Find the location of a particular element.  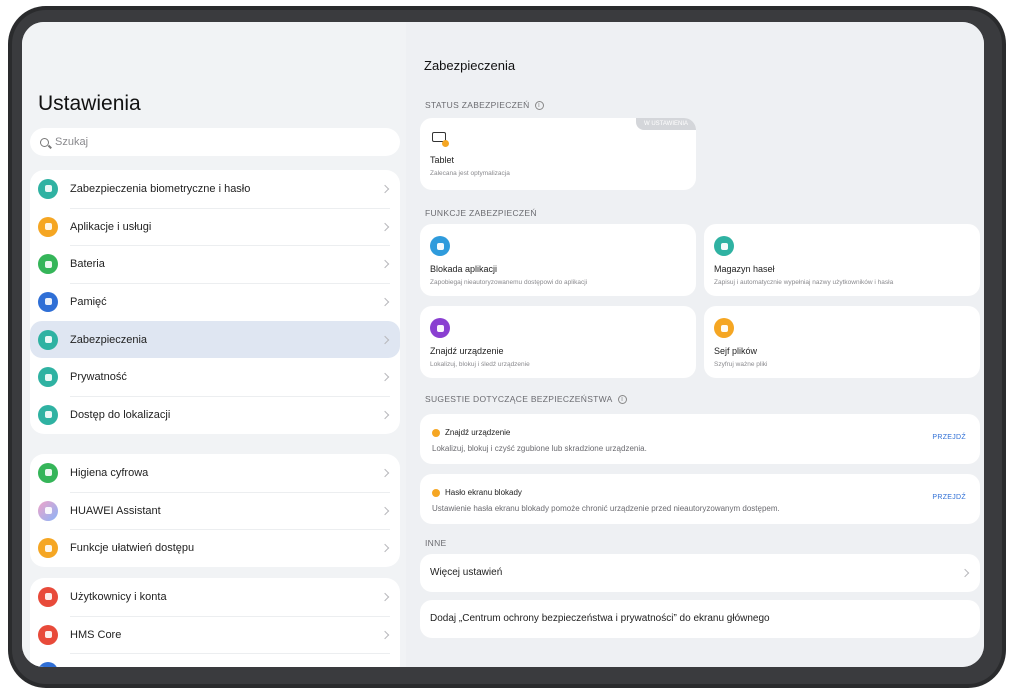

section-suggestions: SUGESTIE DOTYCZĄCE BEZPIECZEŃSTWA i is located at coordinates (526, 399).